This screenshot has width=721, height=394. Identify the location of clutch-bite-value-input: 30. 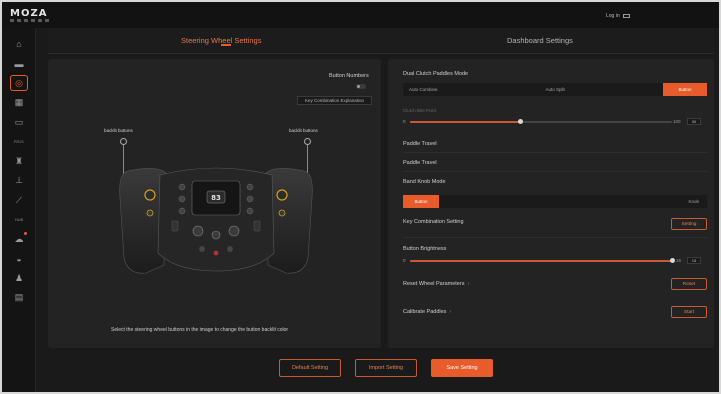
(694, 121).